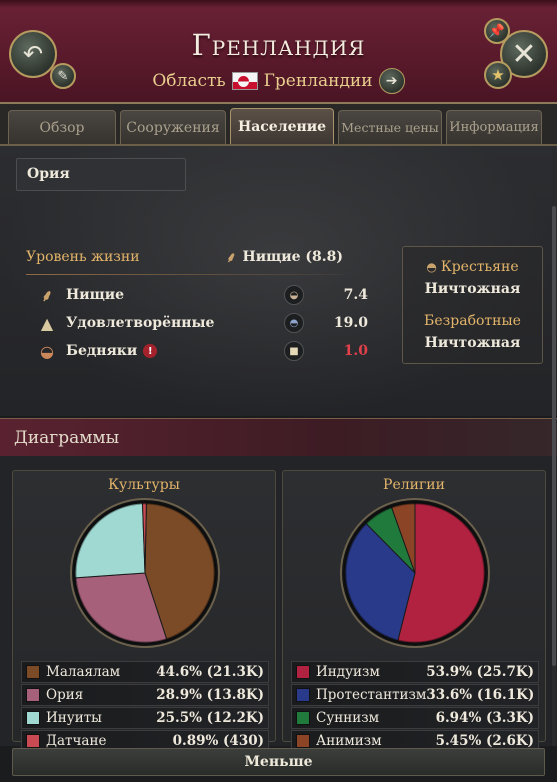  Describe the element at coordinates (95, 295) in the screenshot. I see `strata-label: Нищие` at that location.